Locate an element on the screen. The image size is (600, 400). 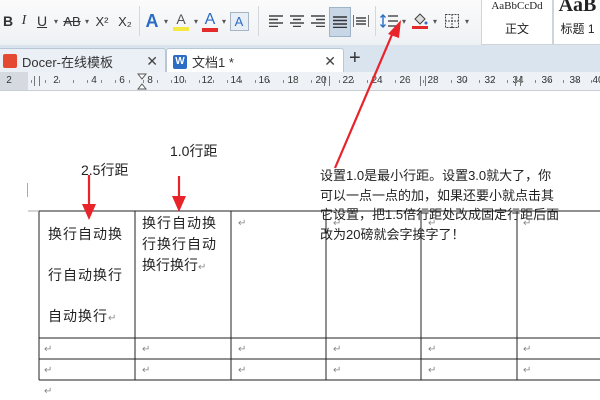
cell-text-span: 换行换行 is located at coordinates (170, 265).